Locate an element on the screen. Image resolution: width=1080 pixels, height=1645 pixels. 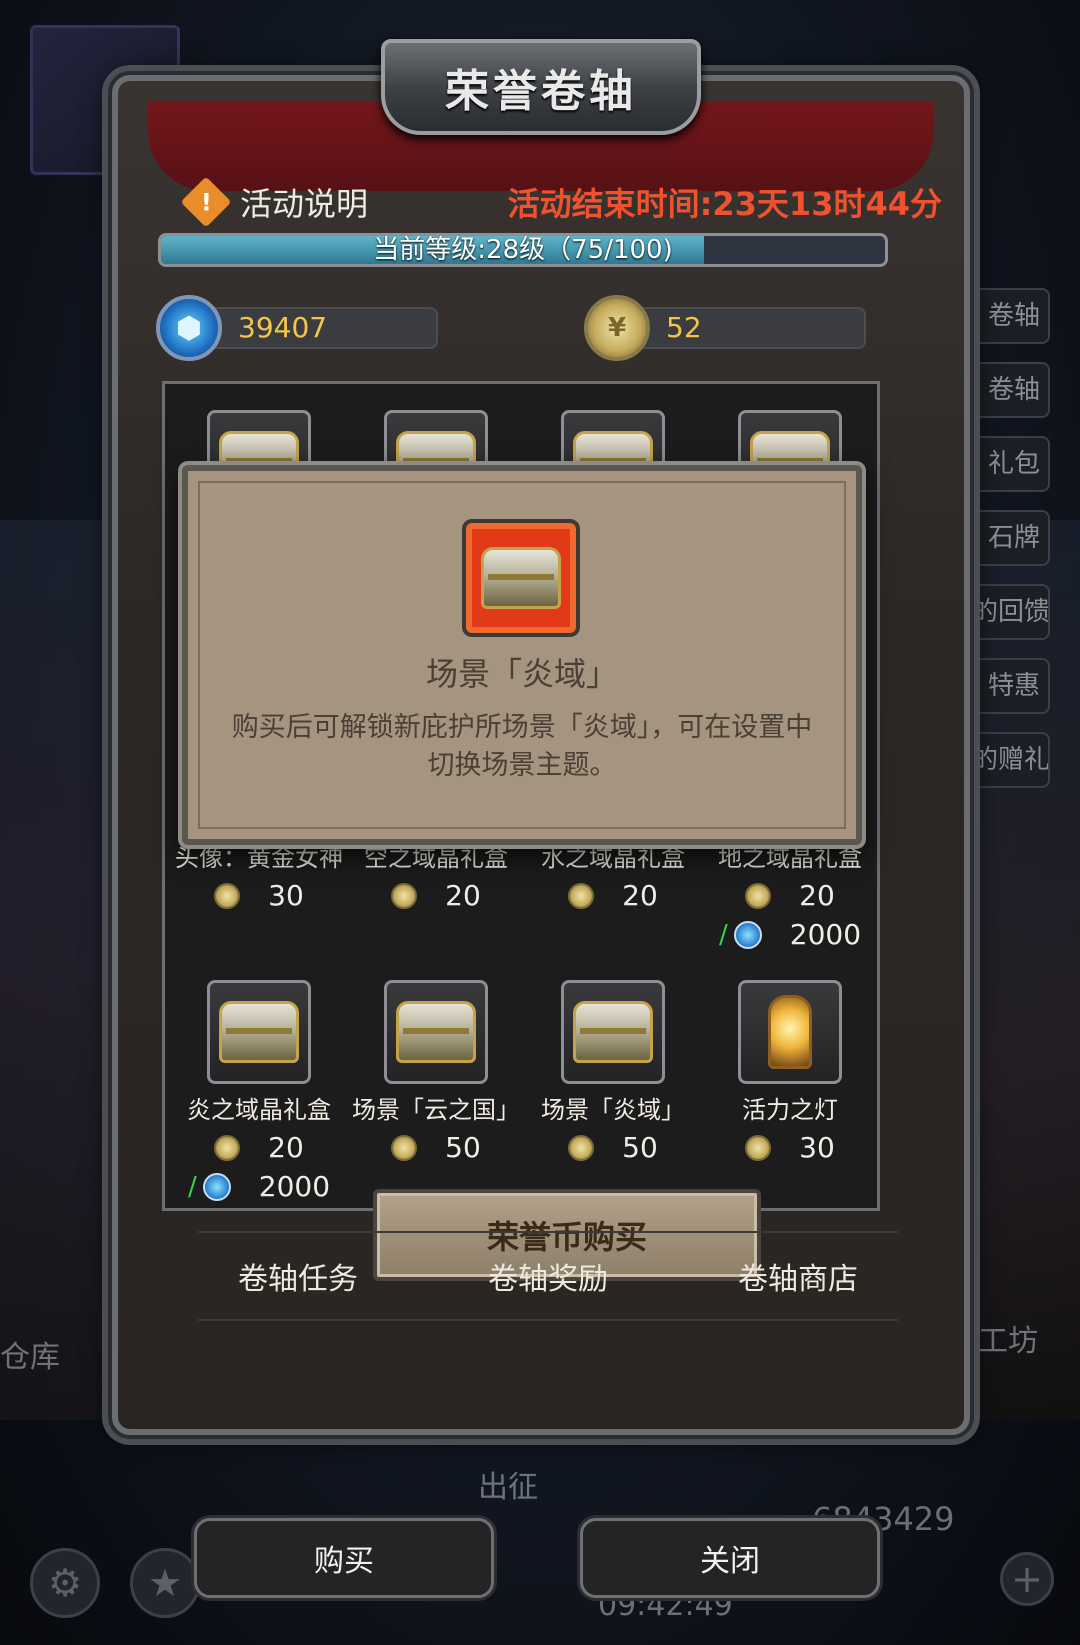
add-icon: + is located at coordinates (1027, 1579).